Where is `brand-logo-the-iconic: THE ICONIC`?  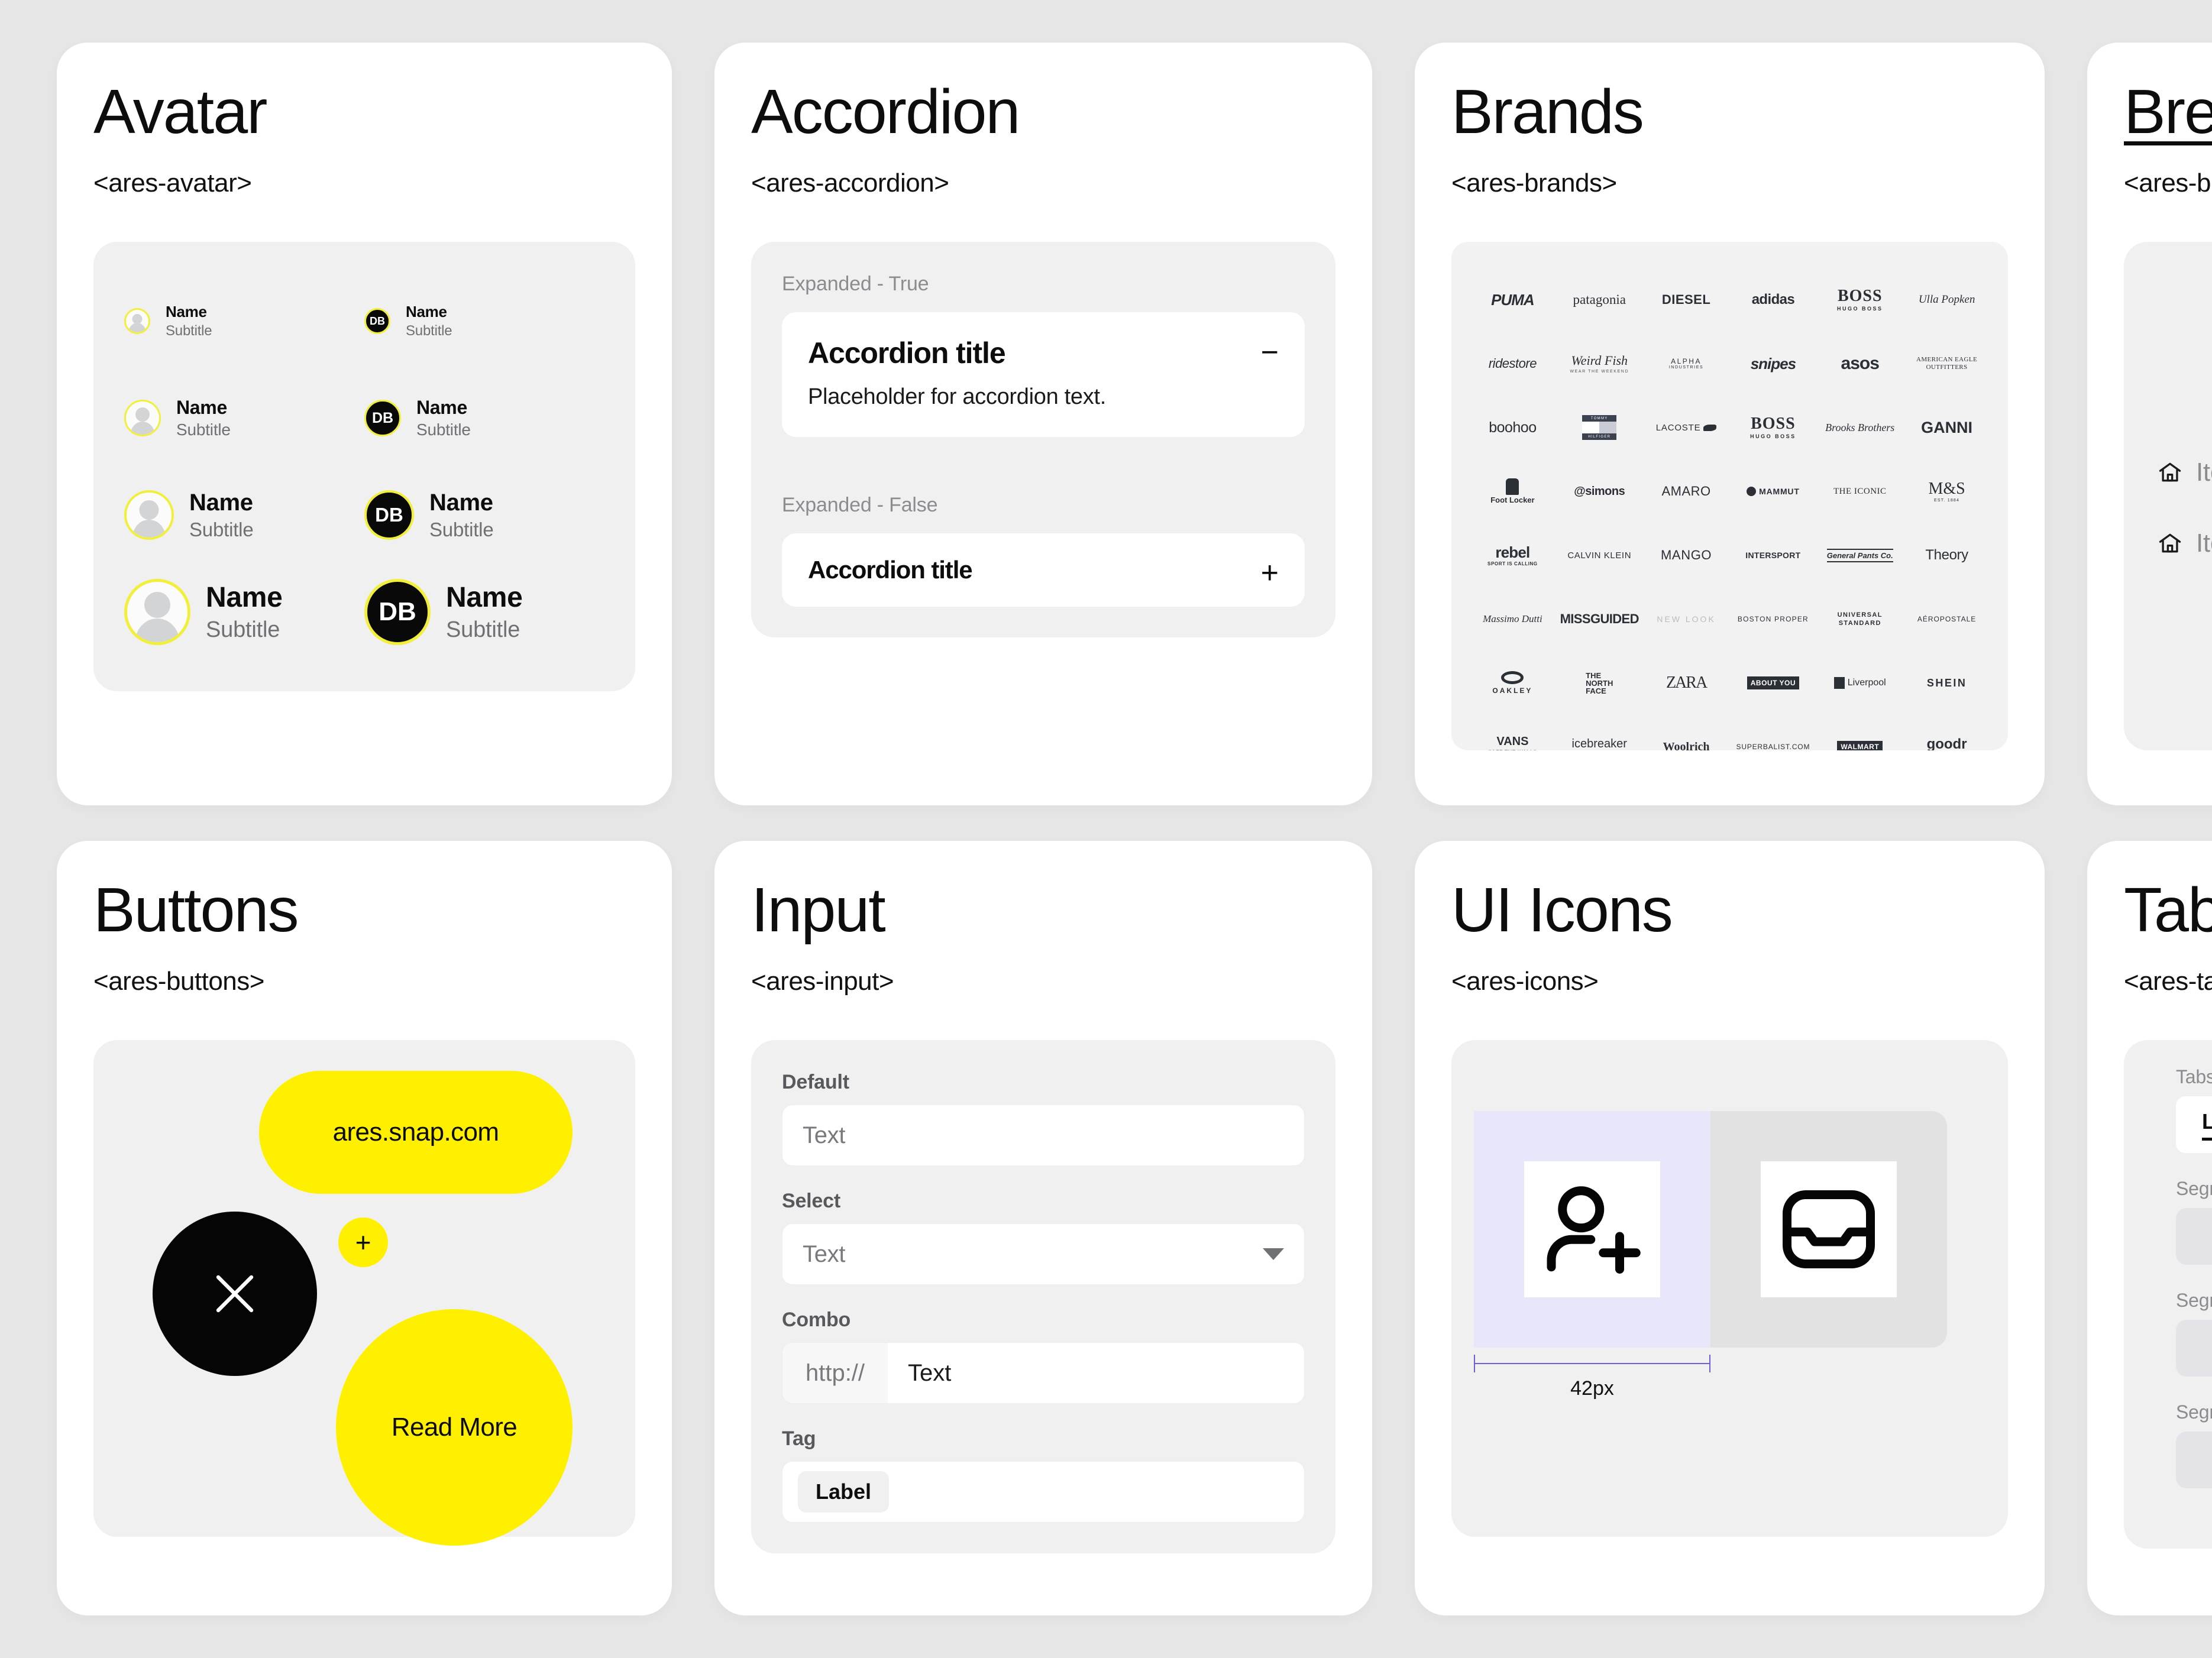
brand-logo-the-iconic: THE ICONIC is located at coordinates (1860, 491).